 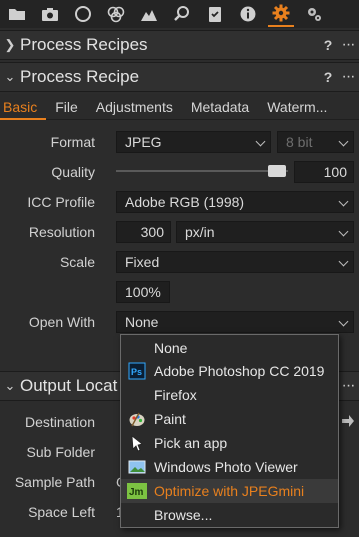 What do you see at coordinates (10, 44) in the screenshot?
I see `chevron-right-icon: ❯` at bounding box center [10, 44].